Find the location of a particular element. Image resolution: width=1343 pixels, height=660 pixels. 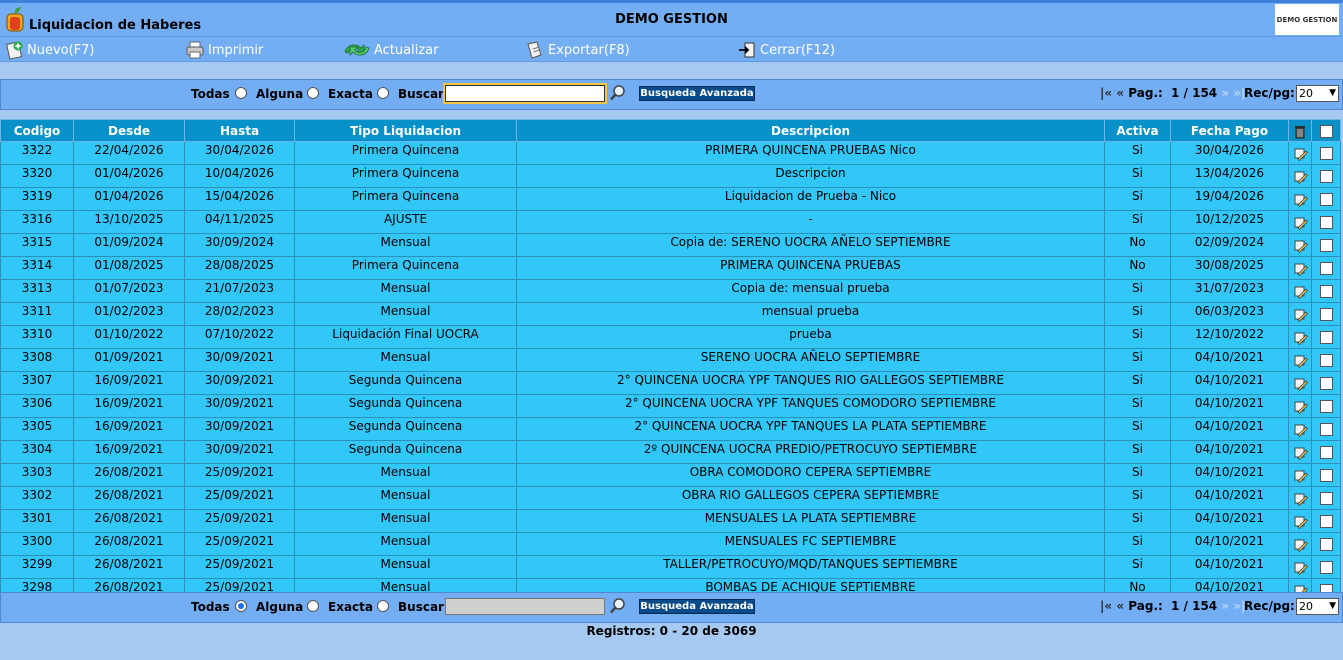

search-input-bottom is located at coordinates (525, 606).